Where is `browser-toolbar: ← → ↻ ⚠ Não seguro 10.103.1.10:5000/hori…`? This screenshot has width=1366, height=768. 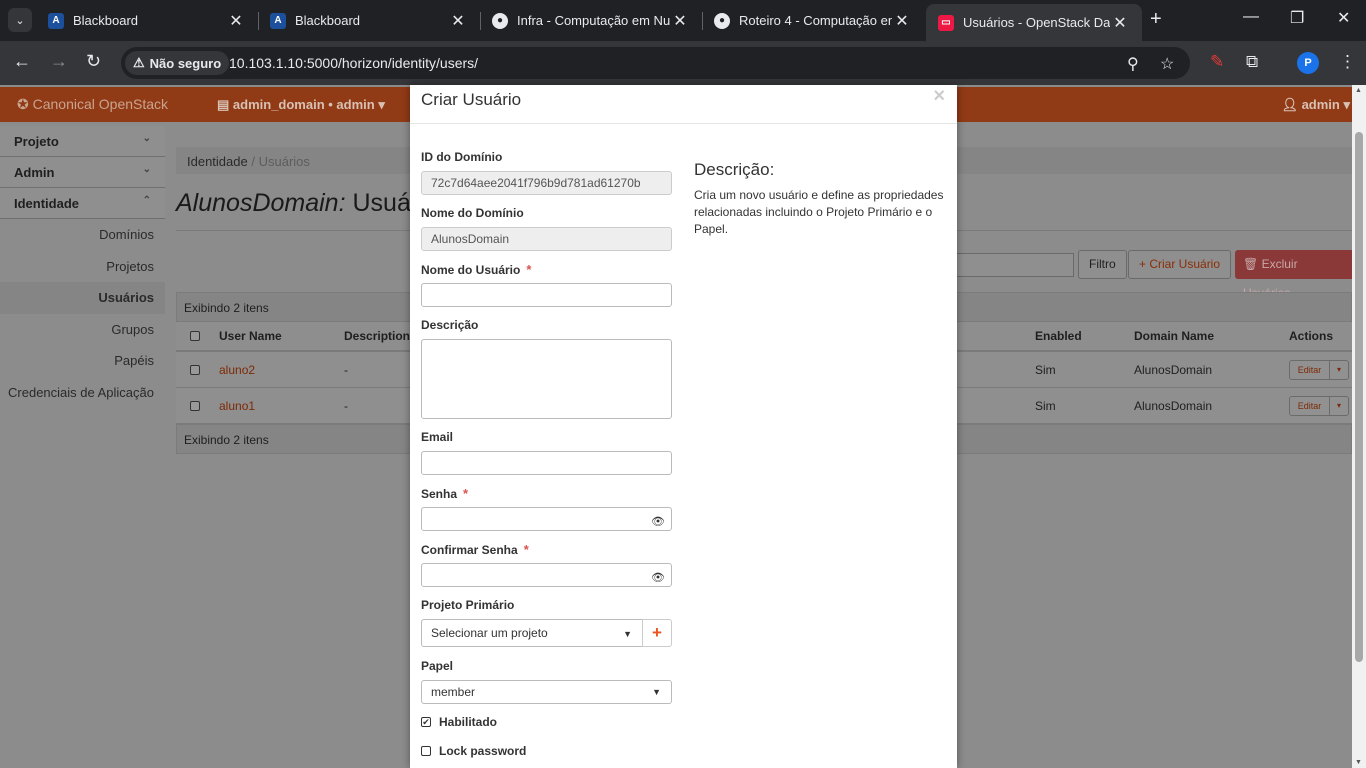
browser-toolbar: ← → ↻ ⚠ Não seguro 10.103.1.10:5000/hori… is located at coordinates (683, 63).